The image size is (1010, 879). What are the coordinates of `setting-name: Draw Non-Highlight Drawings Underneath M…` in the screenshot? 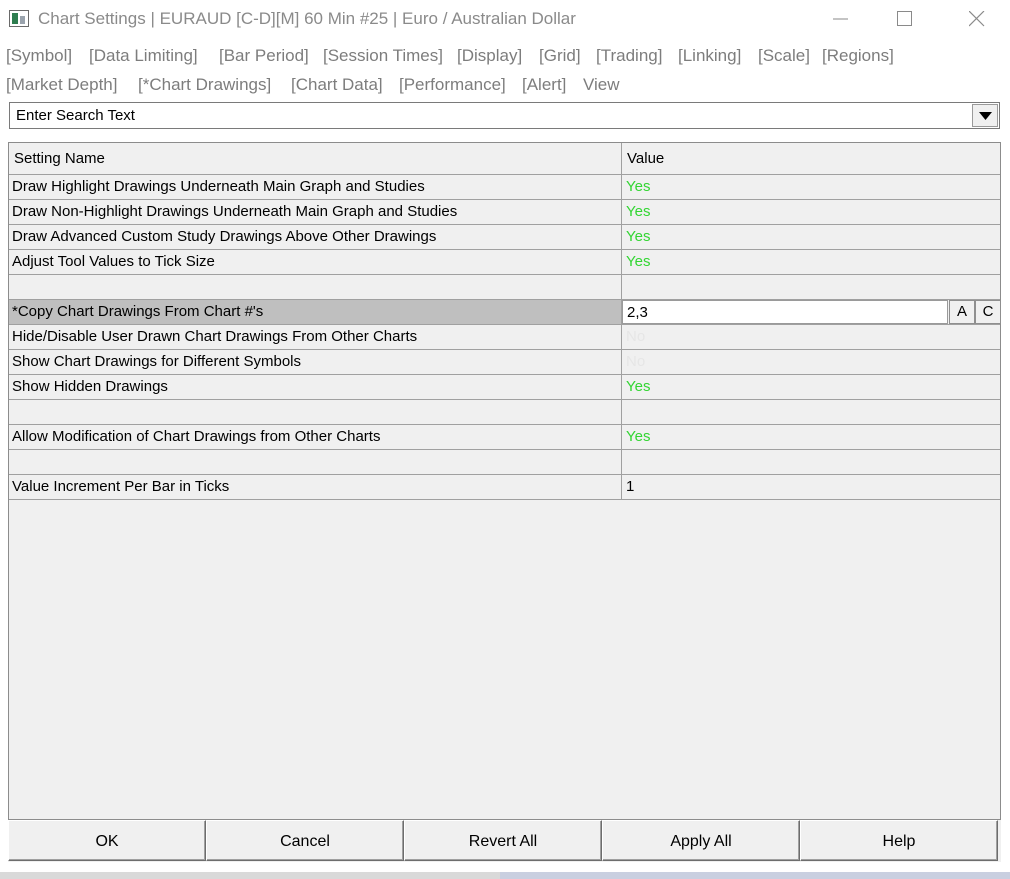 It's located at (315, 212).